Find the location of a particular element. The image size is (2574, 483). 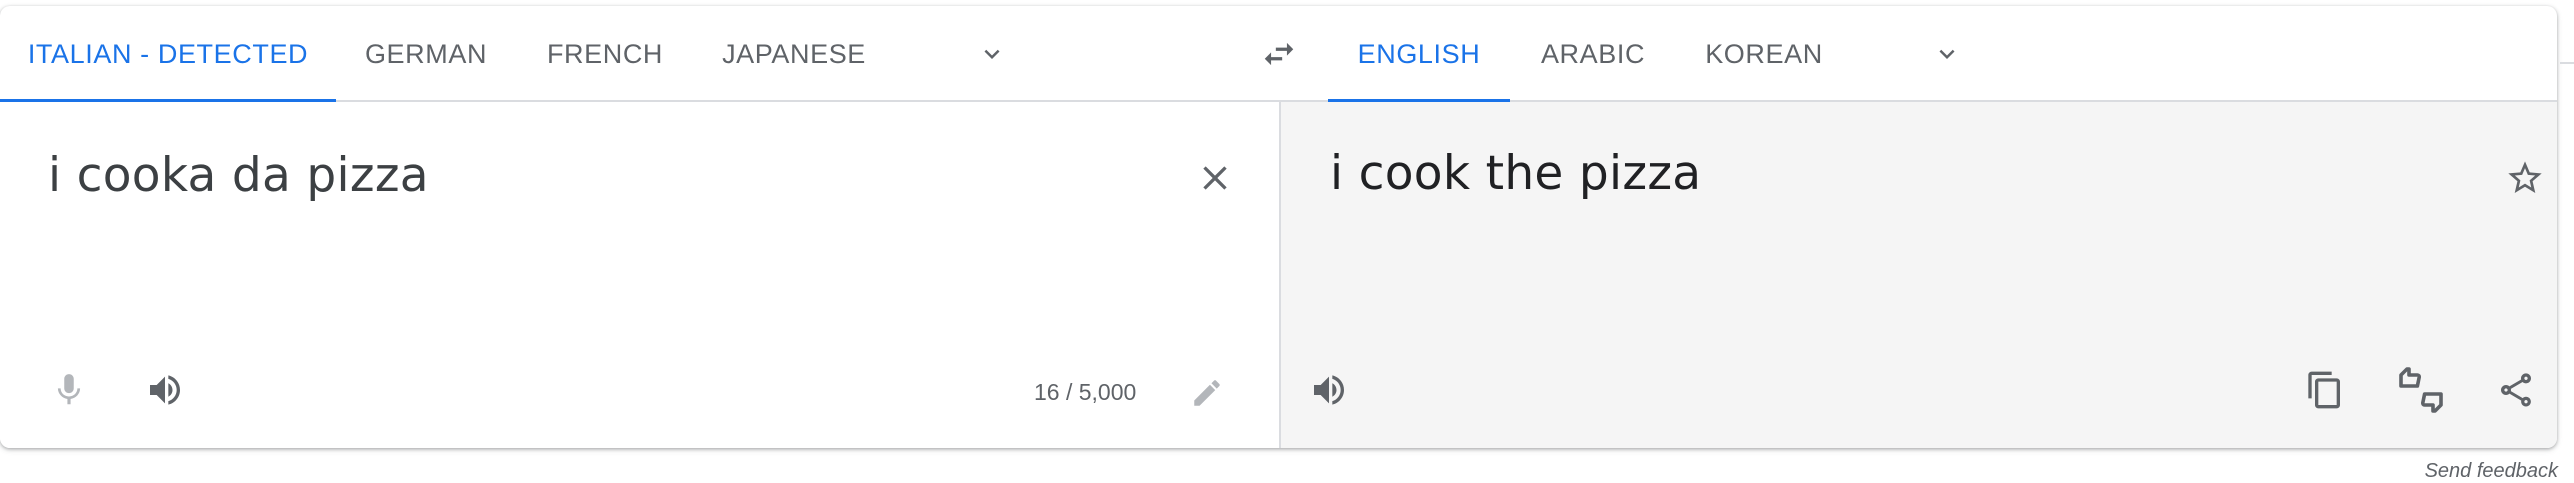

pencil-icon is located at coordinates (1207, 393).